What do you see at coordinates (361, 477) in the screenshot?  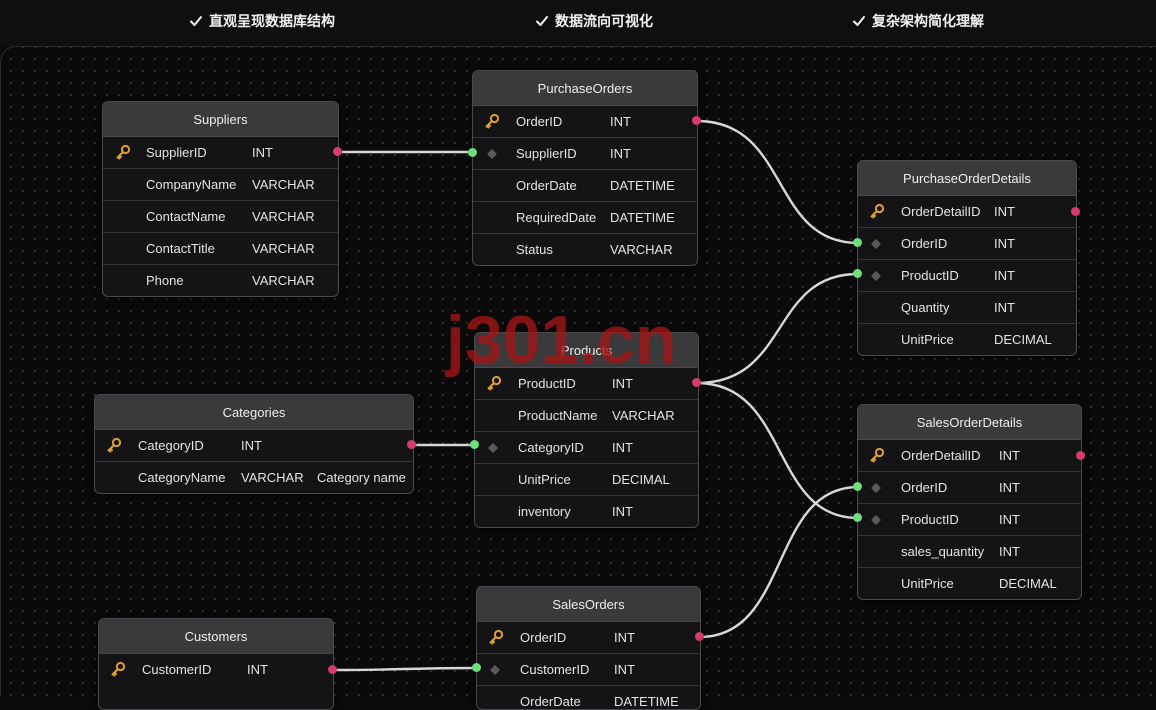 I see `column-comment: Category name` at bounding box center [361, 477].